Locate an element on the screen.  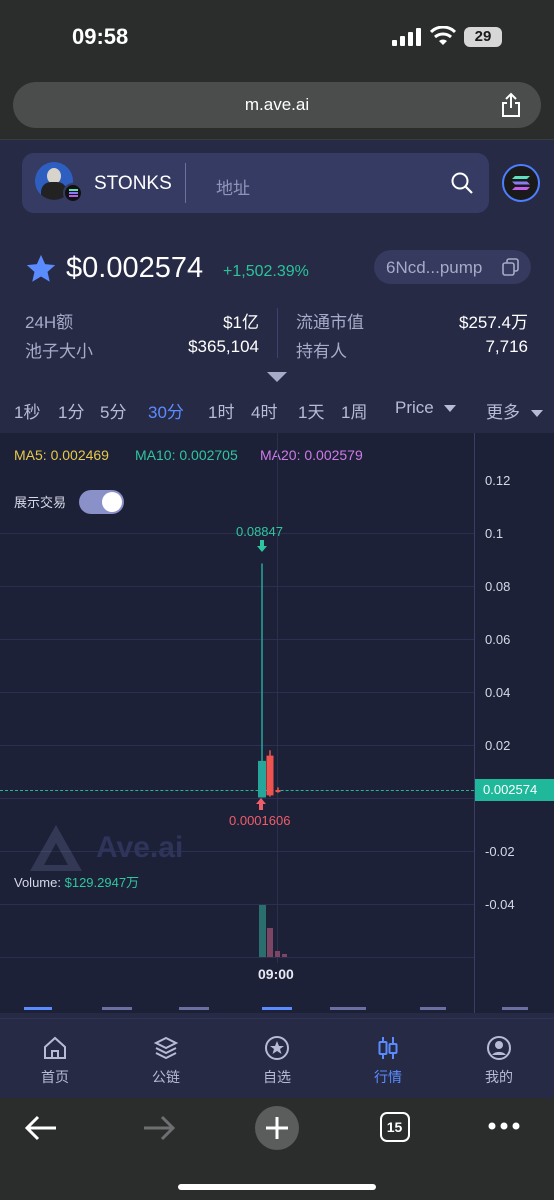
battery-level: 29 is located at coordinates (483, 36).